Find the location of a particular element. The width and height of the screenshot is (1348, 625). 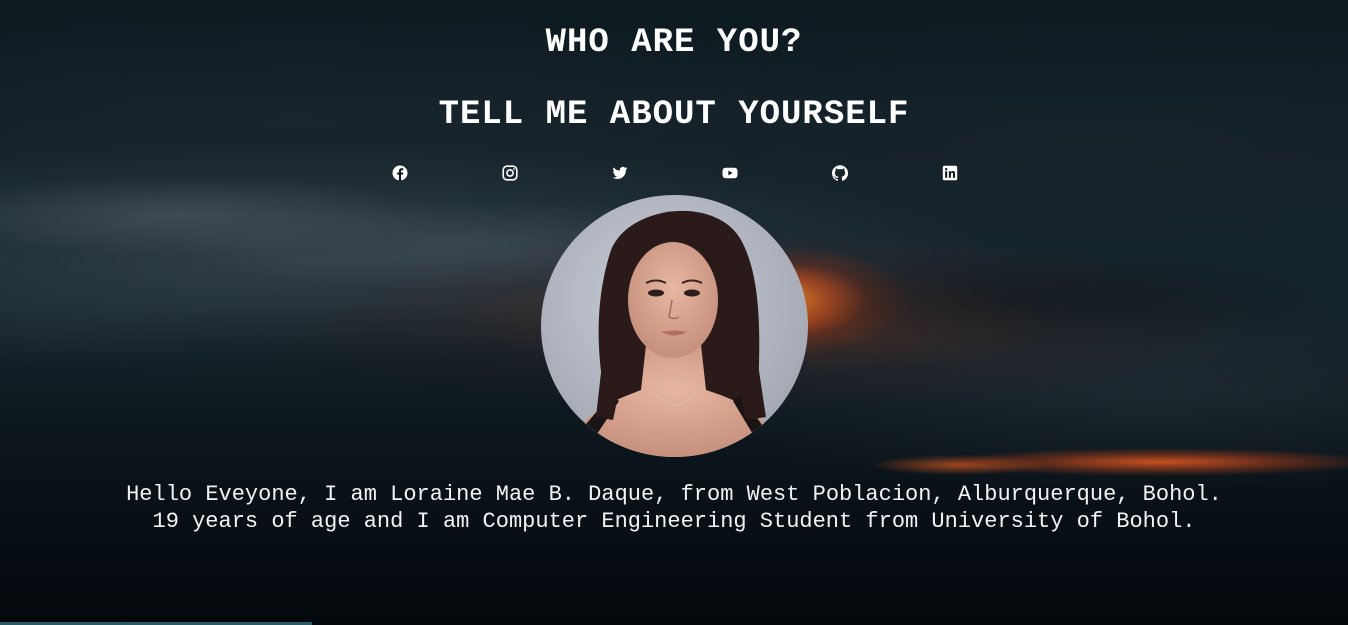

youtube-link is located at coordinates (730, 173).